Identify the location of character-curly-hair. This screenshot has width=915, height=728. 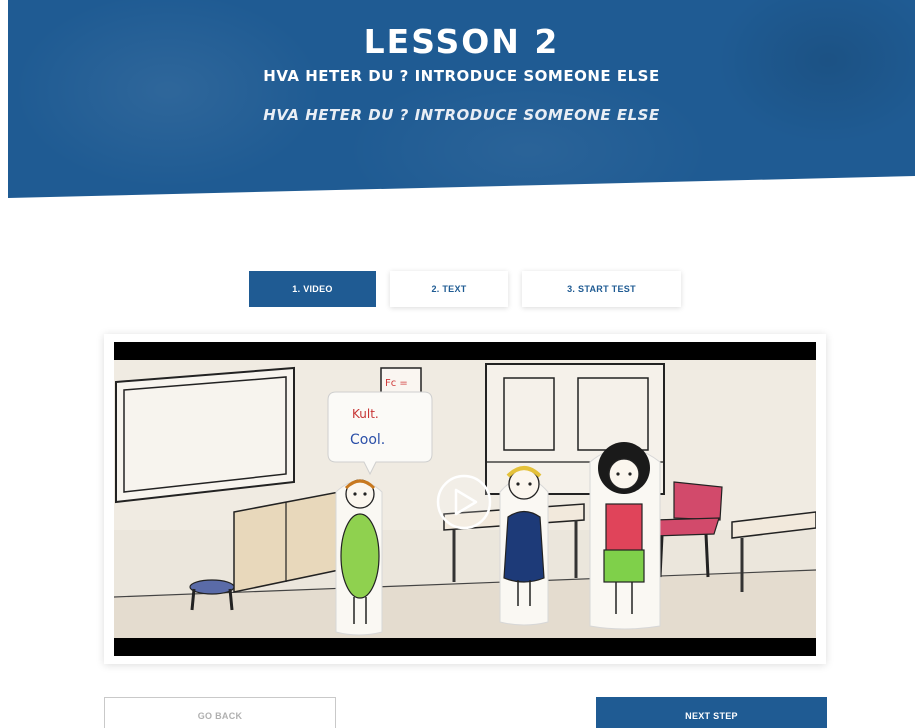
(625, 536).